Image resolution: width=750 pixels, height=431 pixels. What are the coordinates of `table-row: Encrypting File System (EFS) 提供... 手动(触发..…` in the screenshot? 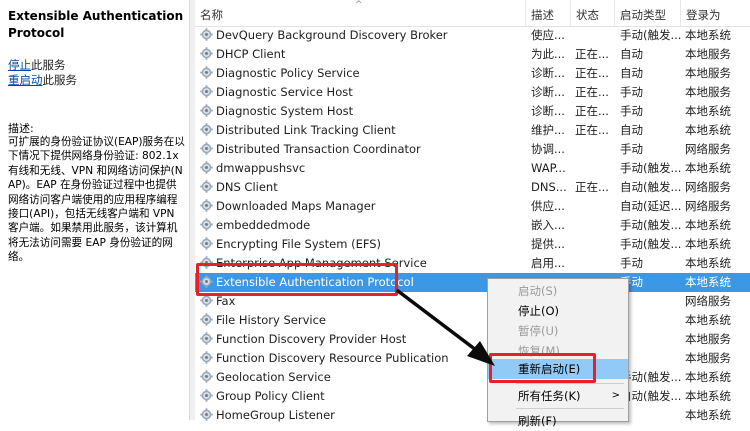 It's located at (472, 244).